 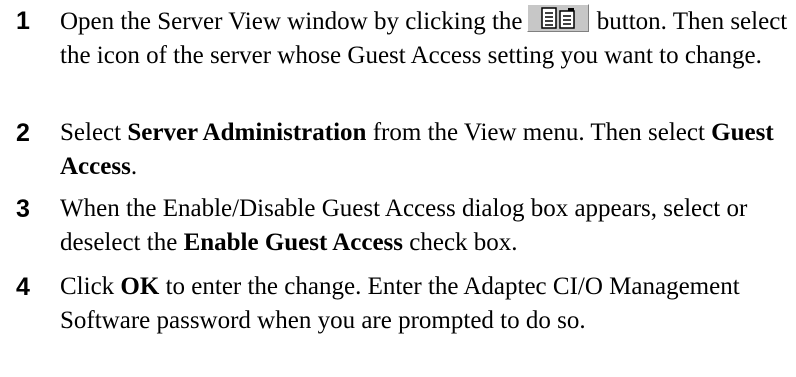 What do you see at coordinates (23, 287) in the screenshot?
I see `step-number: 4` at bounding box center [23, 287].